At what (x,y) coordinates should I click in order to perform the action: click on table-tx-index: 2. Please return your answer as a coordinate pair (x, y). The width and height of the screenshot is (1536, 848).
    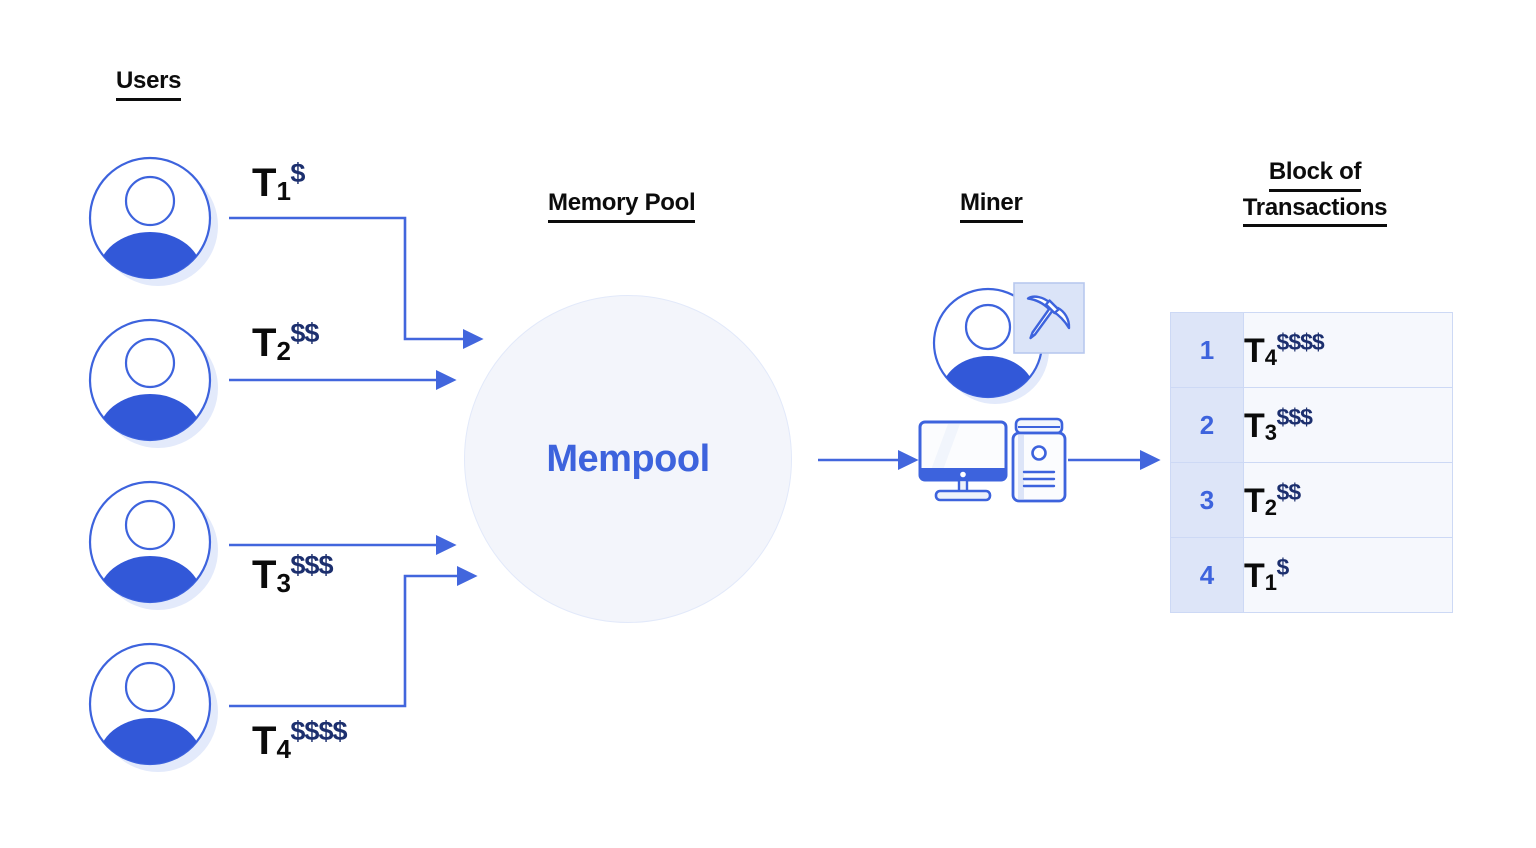
    Looking at the image, I should click on (1270, 507).